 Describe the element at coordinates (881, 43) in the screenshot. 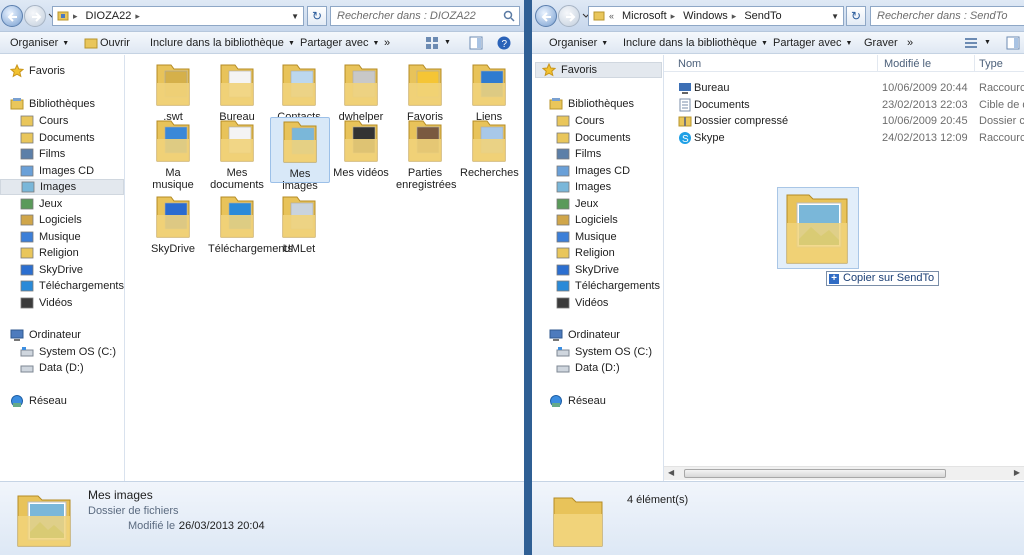

I see `burn-button: Graver` at that location.